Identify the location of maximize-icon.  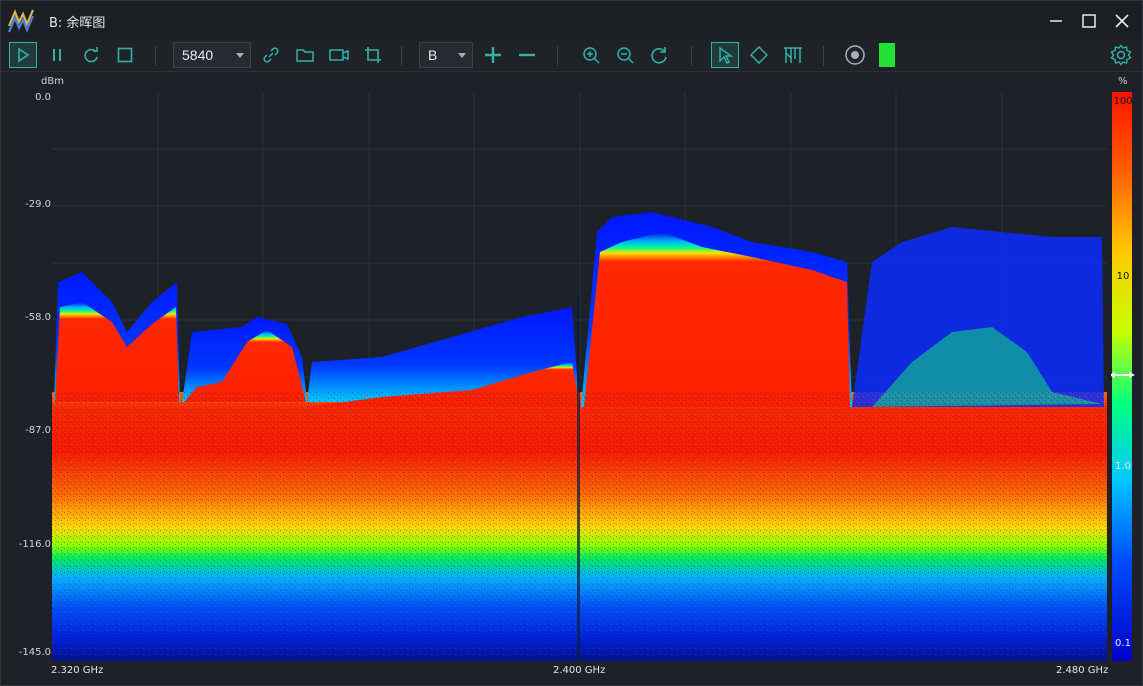
(1089, 21).